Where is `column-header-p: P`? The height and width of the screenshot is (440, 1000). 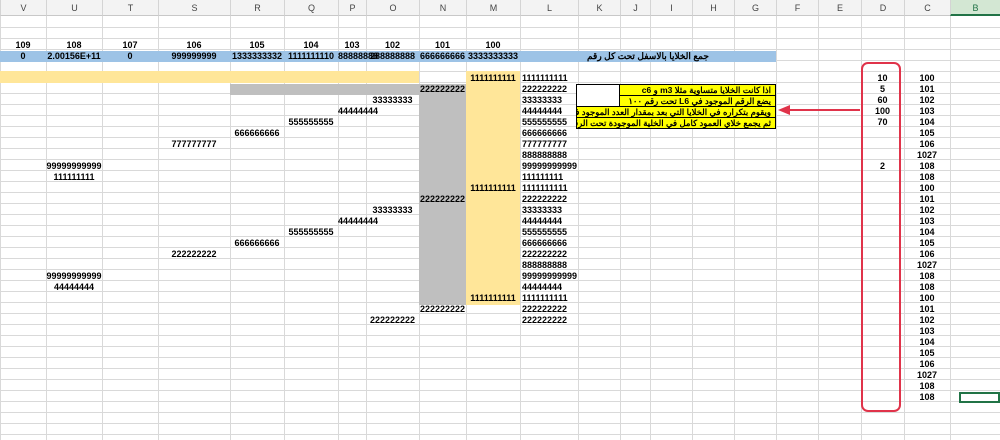
column-header-p: P is located at coordinates (352, 8).